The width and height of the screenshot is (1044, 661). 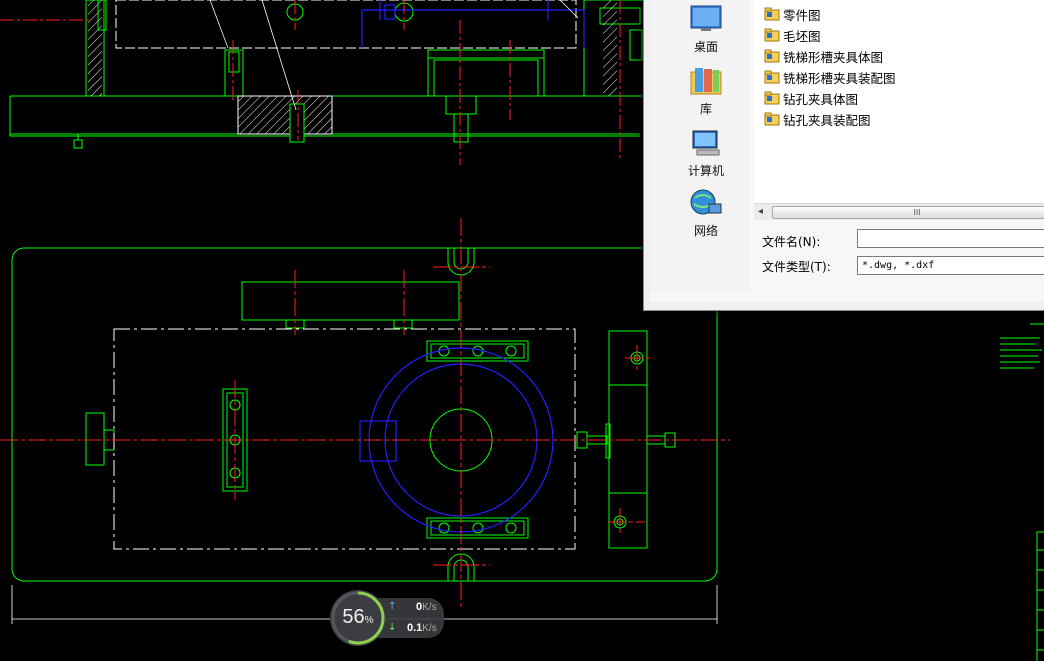 I want to click on filename-input, so click(x=950, y=238).